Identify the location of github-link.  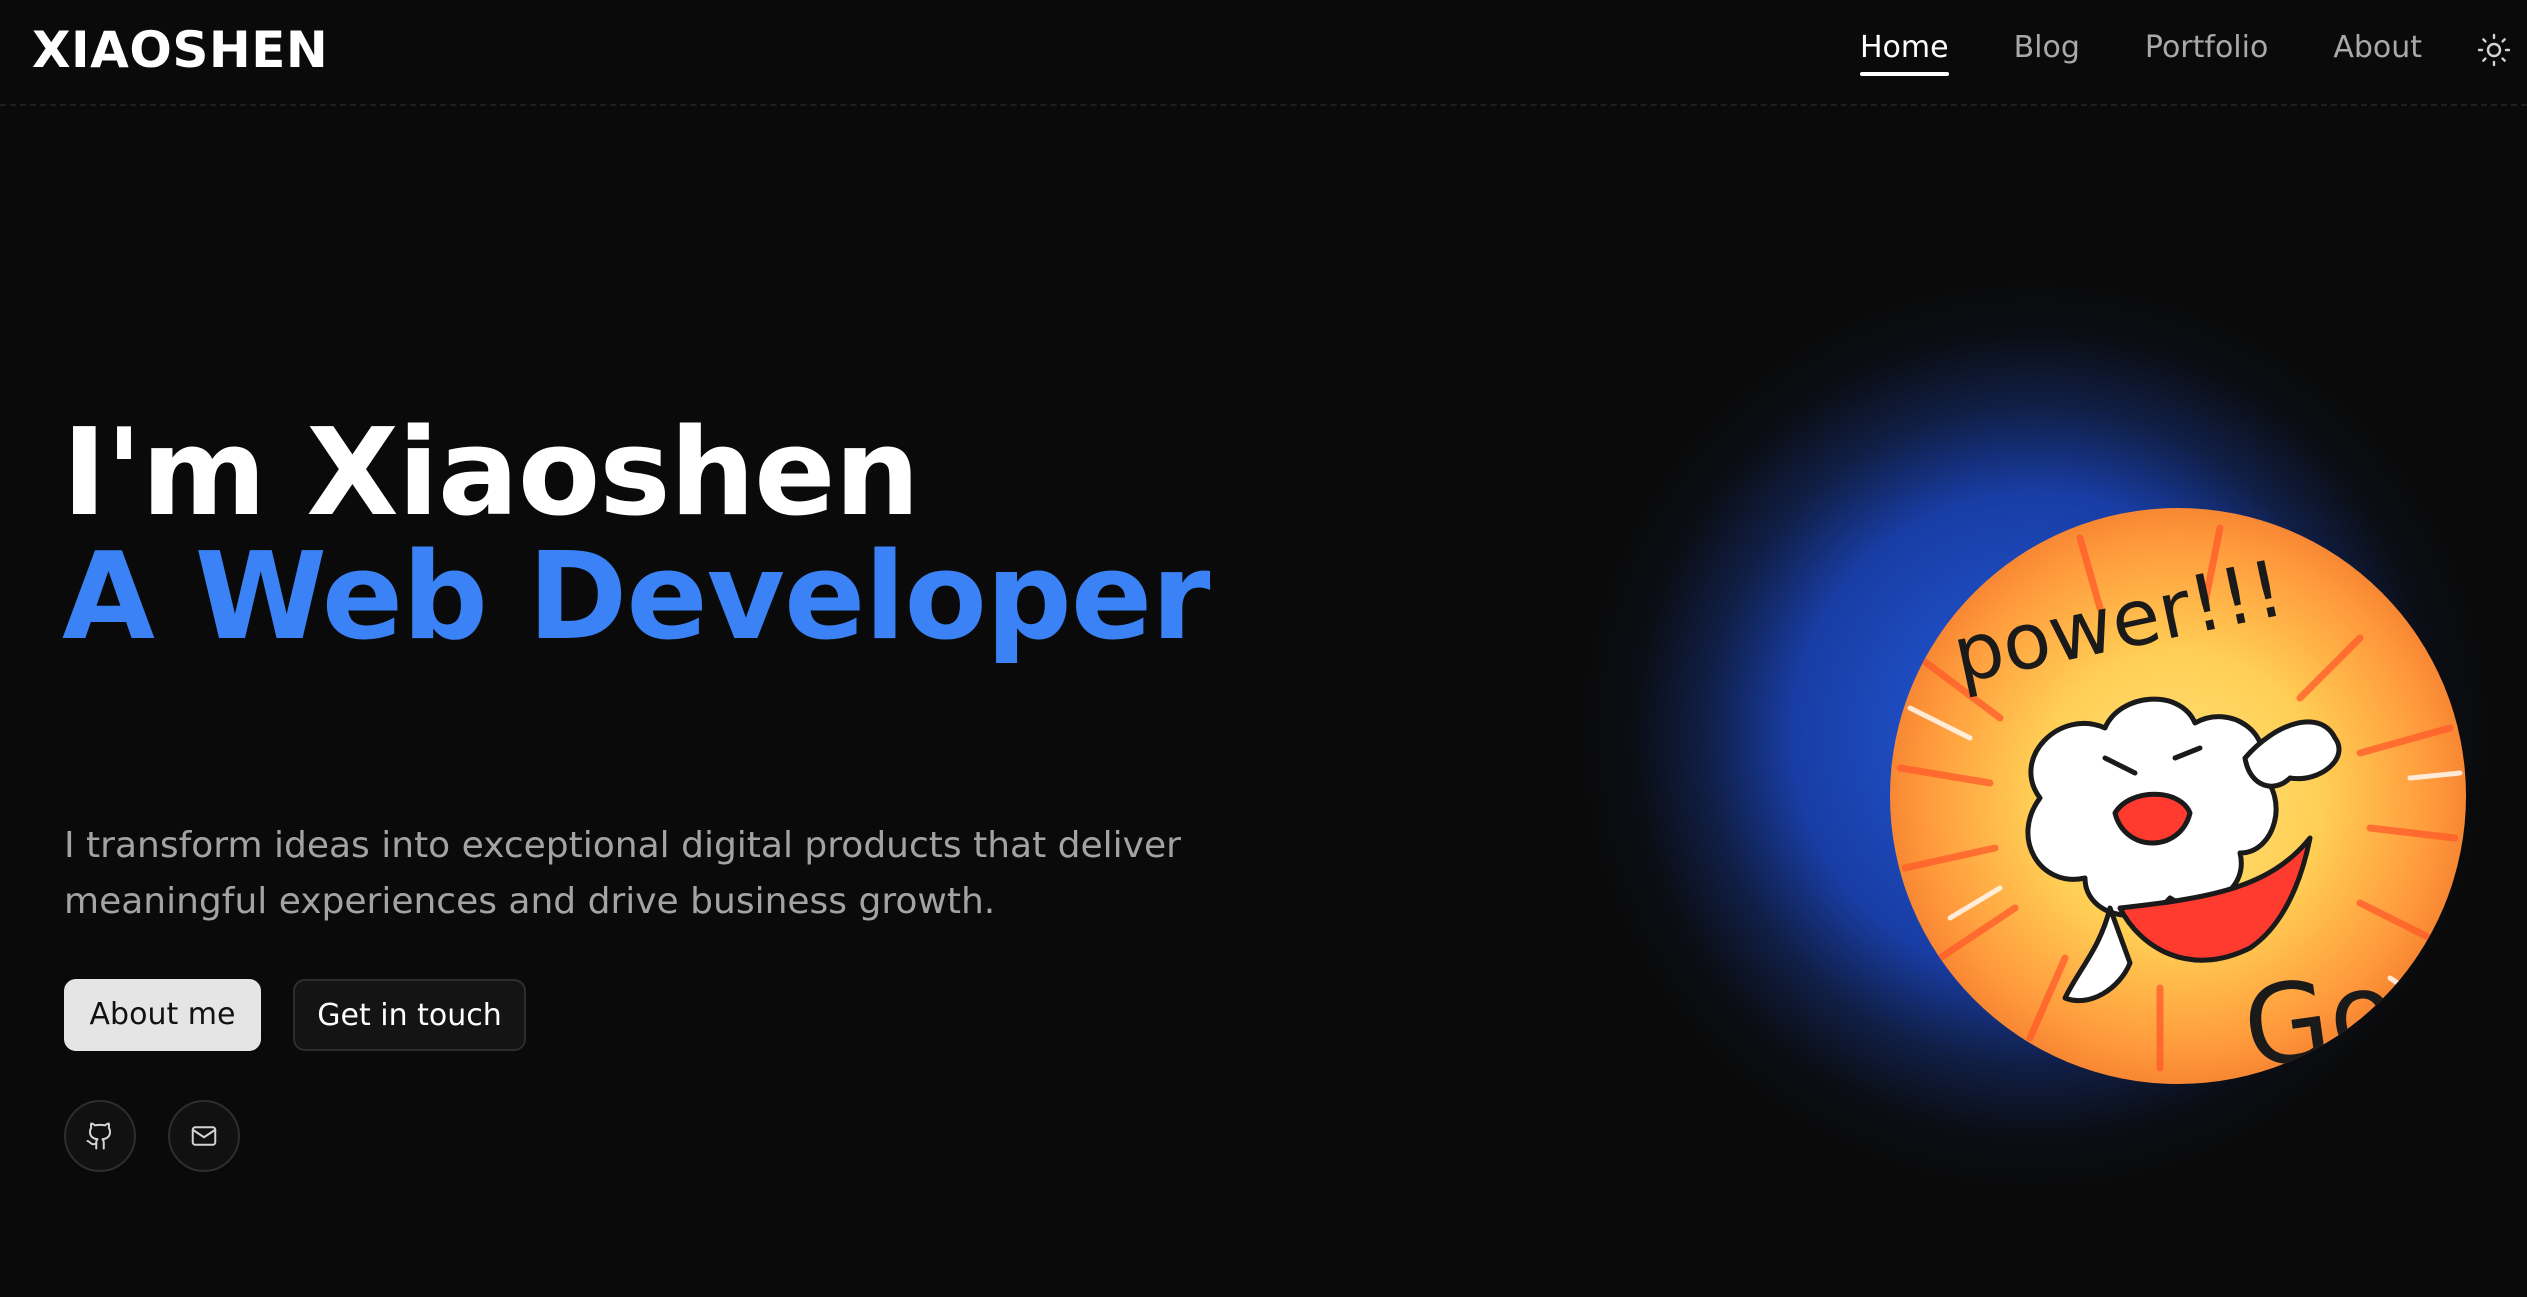
(100, 1136).